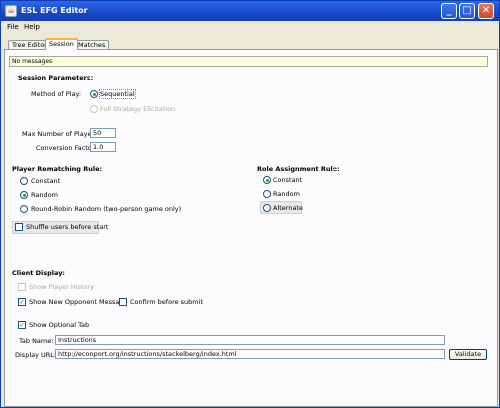 This screenshot has height=408, width=500. I want to click on role-constant-label: Constant, so click(287, 180).